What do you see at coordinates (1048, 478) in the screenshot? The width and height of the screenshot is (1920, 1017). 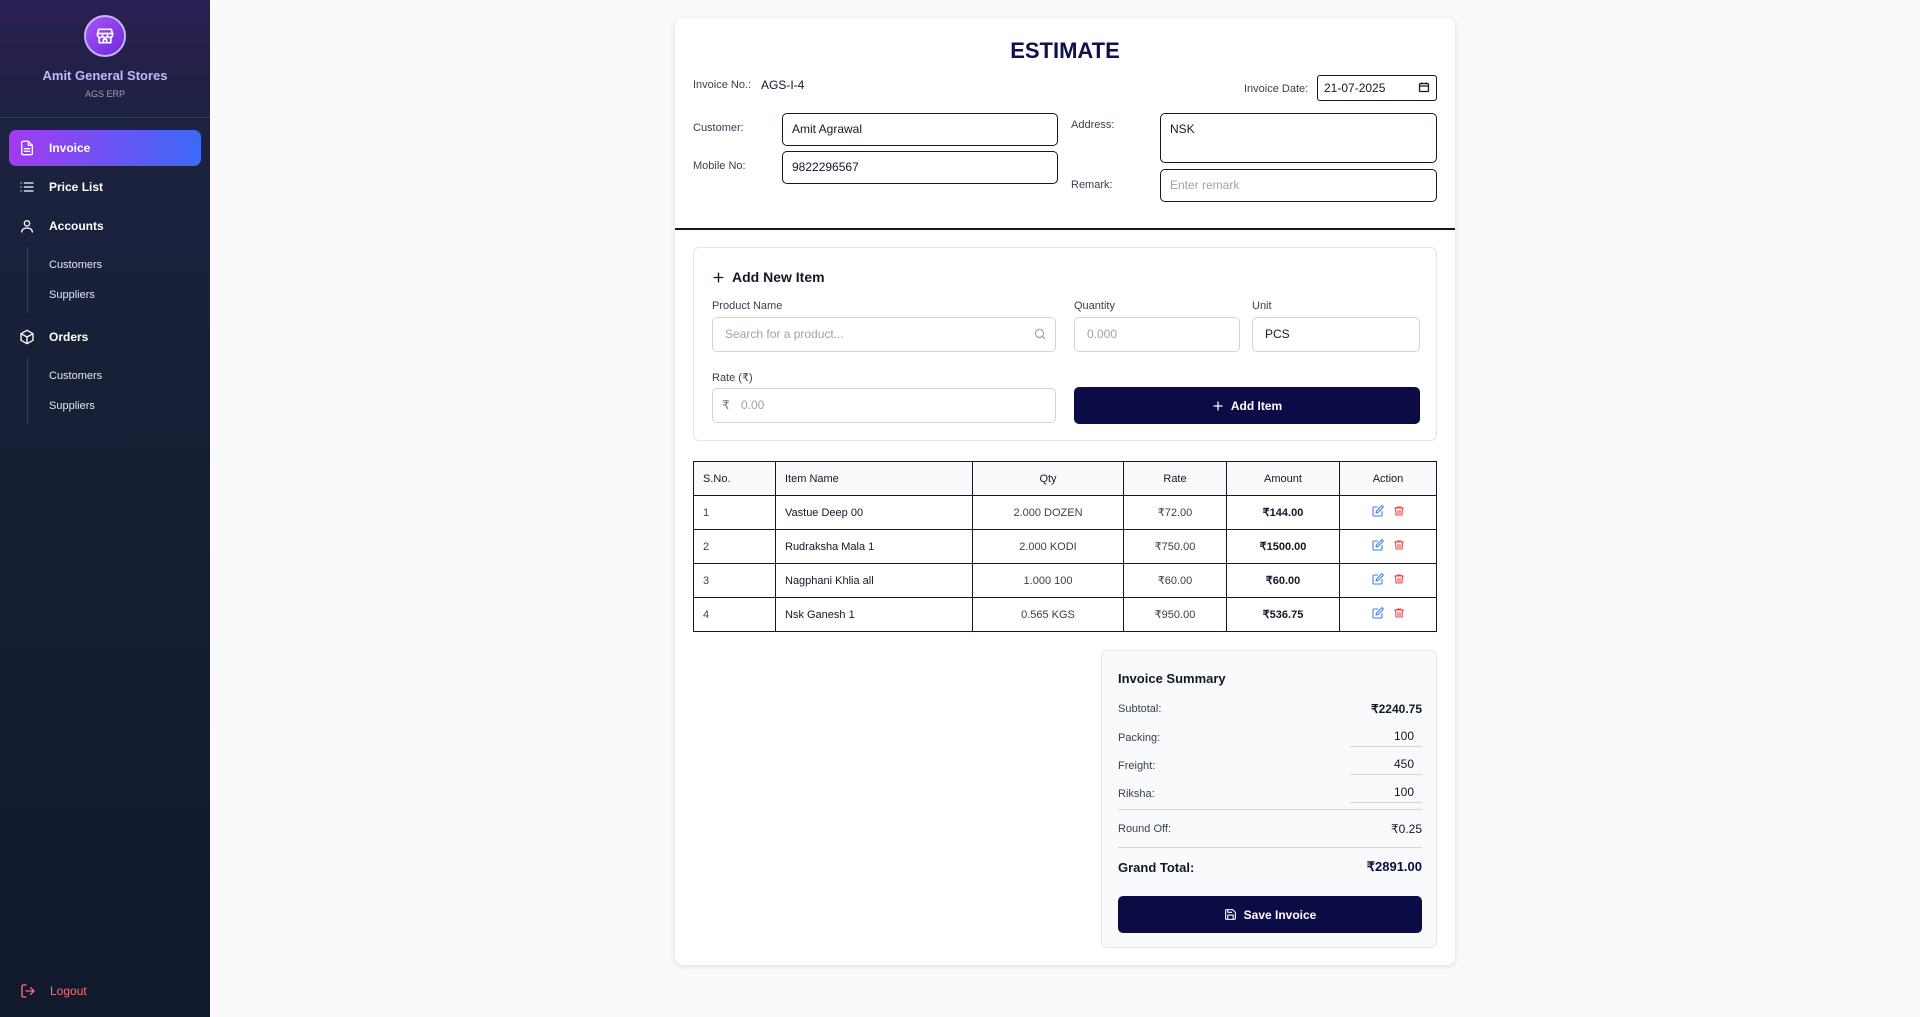 I see `column-header-qty: Qty` at bounding box center [1048, 478].